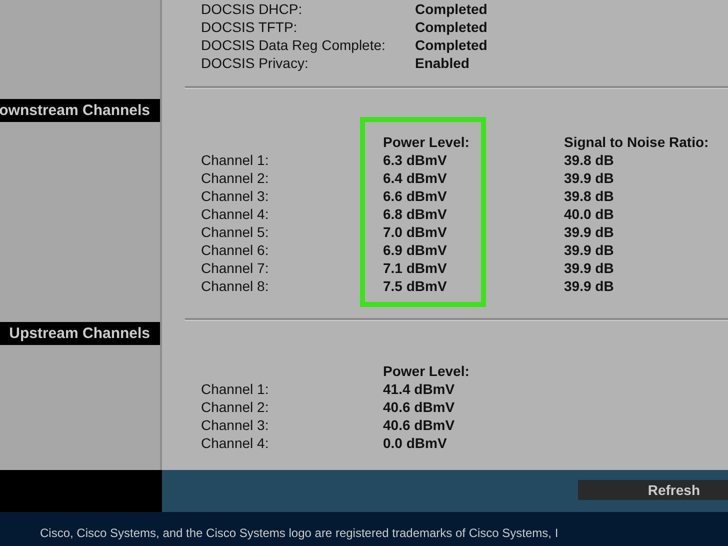 This screenshot has height=546, width=728. What do you see at coordinates (235, 286) in the screenshot?
I see `channel-label: Channel 8:` at bounding box center [235, 286].